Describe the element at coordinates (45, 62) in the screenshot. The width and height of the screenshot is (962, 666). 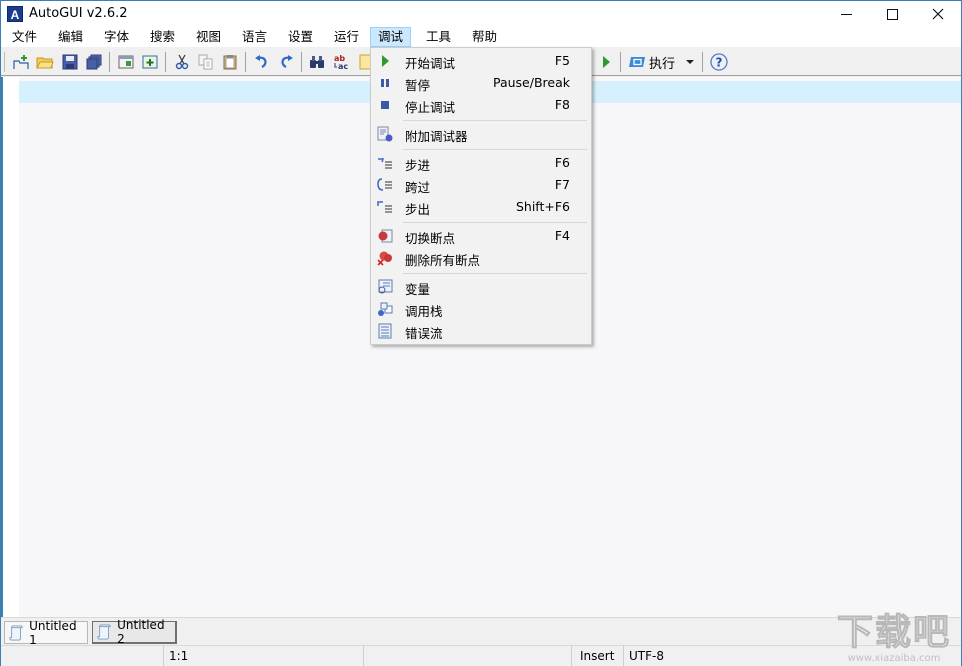
I see `open-button` at that location.